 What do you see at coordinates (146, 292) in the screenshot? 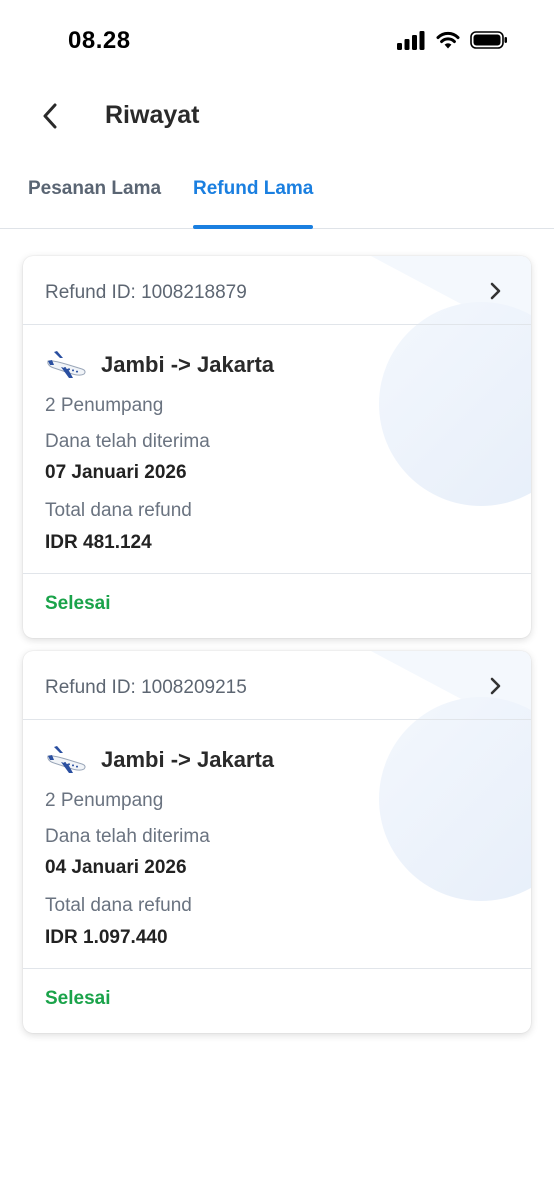
I see `refund-id: Refund ID: 1008218879` at bounding box center [146, 292].